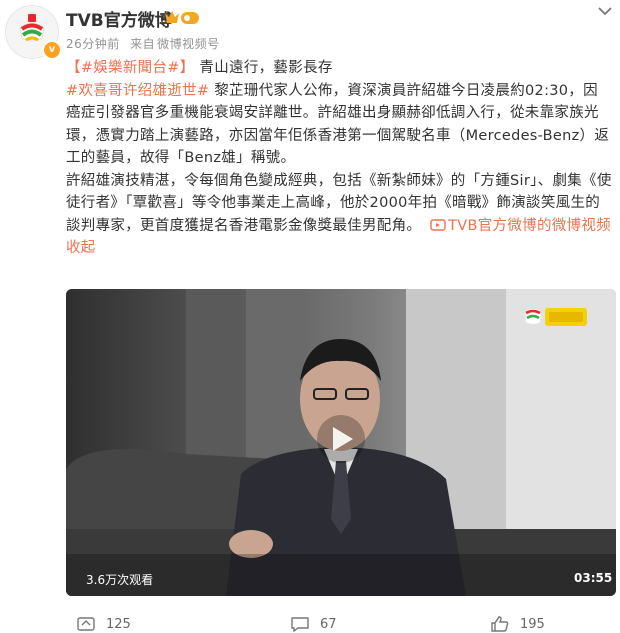 Image resolution: width=620 pixels, height=633 pixels. I want to click on source-prefix: 来自, so click(143, 44).